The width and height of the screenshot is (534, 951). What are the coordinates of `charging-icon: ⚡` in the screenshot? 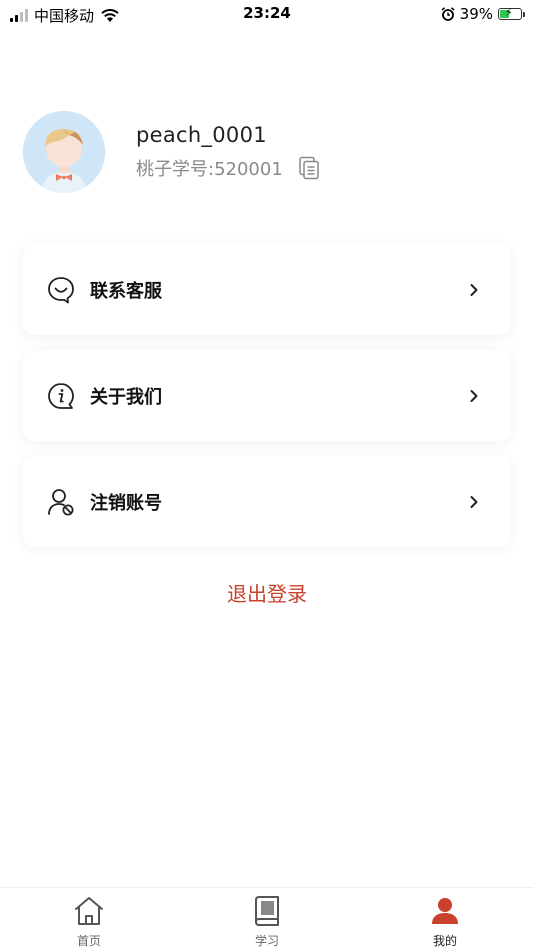 It's located at (509, 12).